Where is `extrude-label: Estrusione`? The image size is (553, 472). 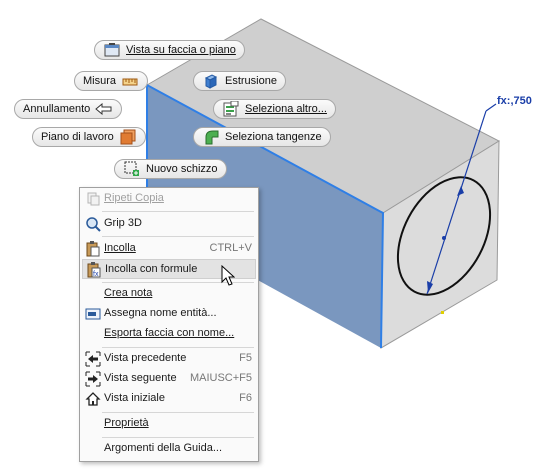 extrude-label: Estrusione is located at coordinates (251, 81).